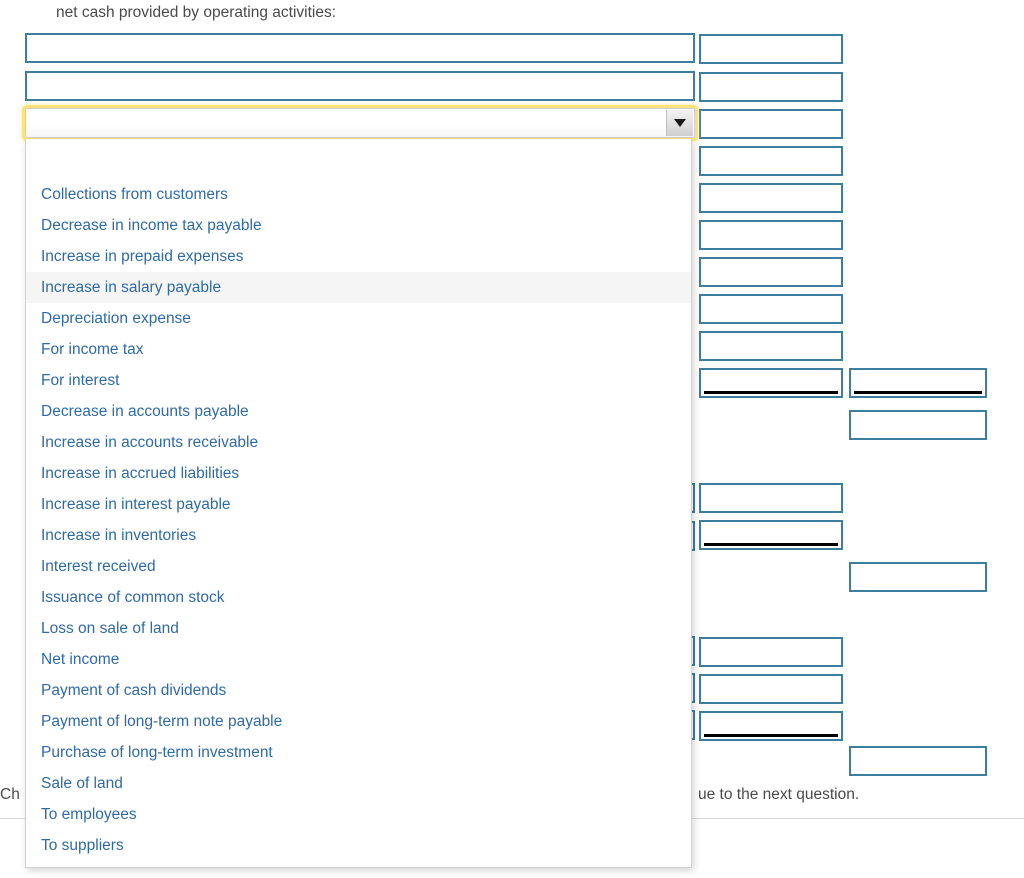 This screenshot has width=1024, height=878. Describe the element at coordinates (358, 628) in the screenshot. I see `dropdown-option: Loss on sale of land` at that location.